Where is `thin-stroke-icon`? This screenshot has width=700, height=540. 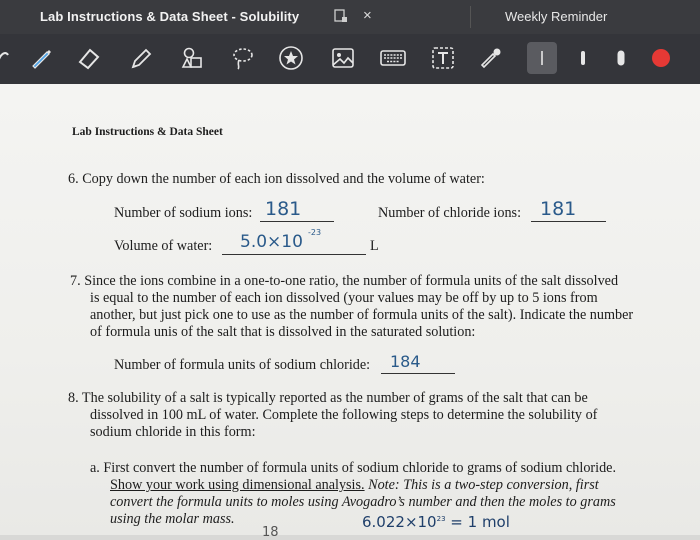
thin-stroke-icon is located at coordinates (542, 58).